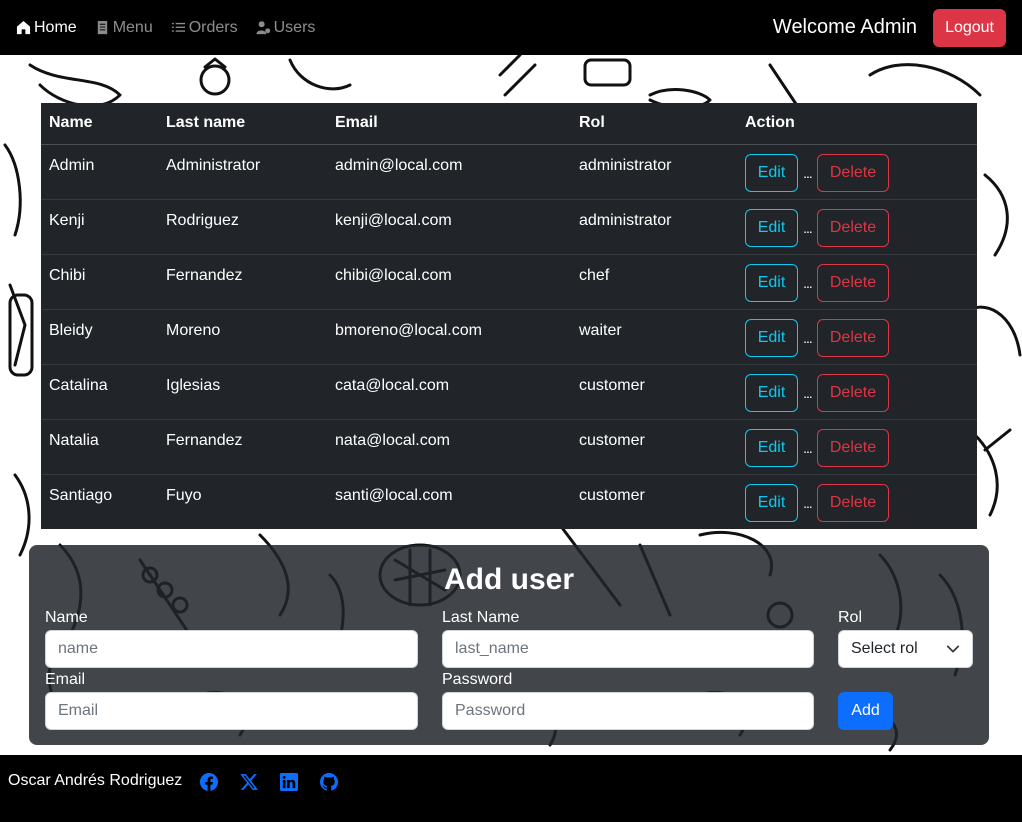 This screenshot has width=1022, height=822. I want to click on linkedin-icon, so click(289, 782).